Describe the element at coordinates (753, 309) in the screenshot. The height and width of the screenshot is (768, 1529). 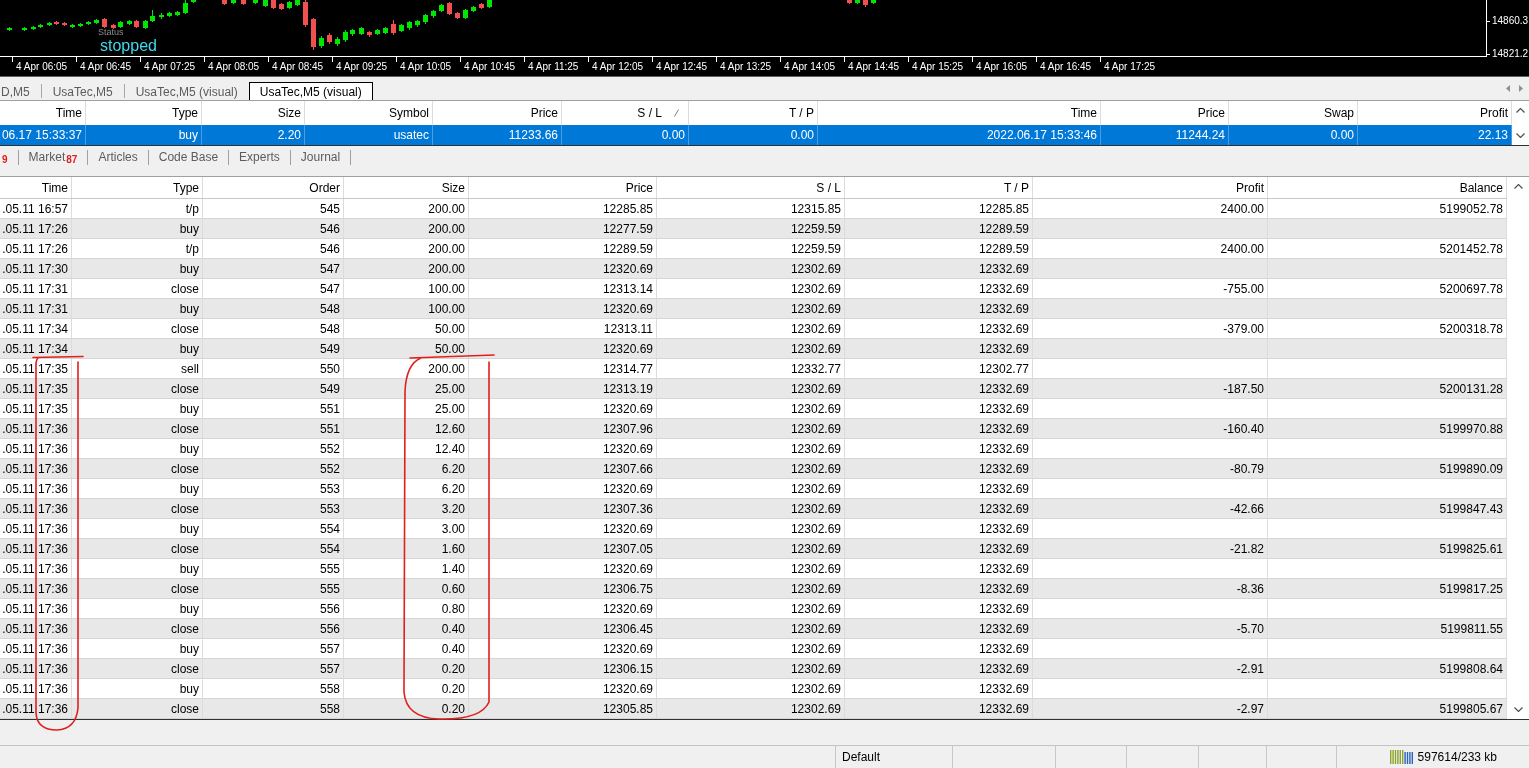
I see `table-row: .05.11 17:31 buy 548 100.00 12320.69 12302.69 12332.69` at that location.